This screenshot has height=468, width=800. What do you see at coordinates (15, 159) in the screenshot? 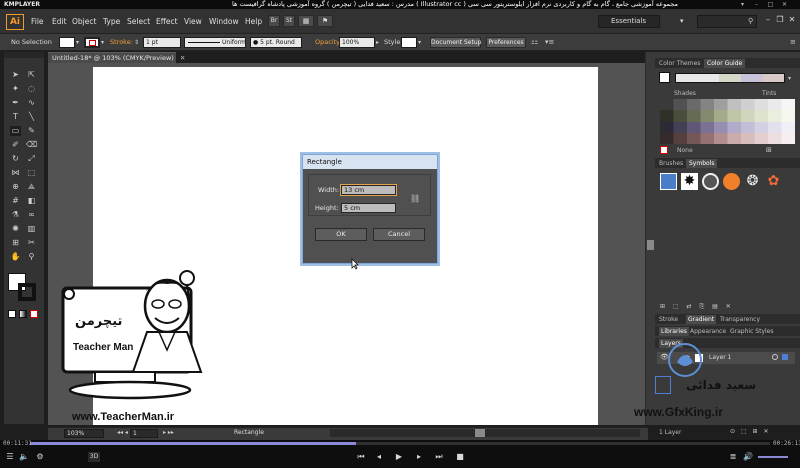
I see `rotate-tool-icon: ↻` at bounding box center [15, 159].